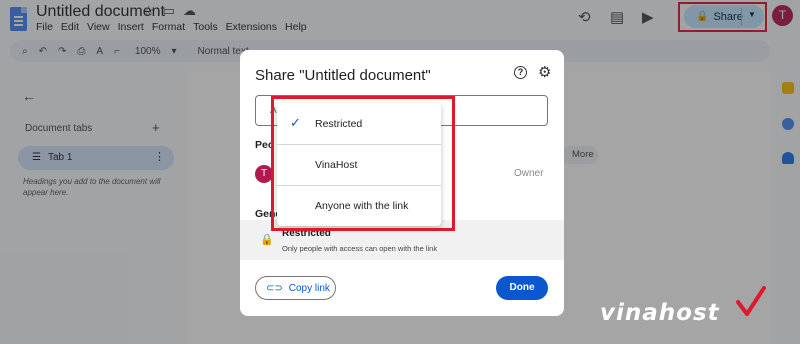 This screenshot has width=800, height=344. What do you see at coordinates (267, 240) in the screenshot?
I see `lock-icon: 🔒` at bounding box center [267, 240].